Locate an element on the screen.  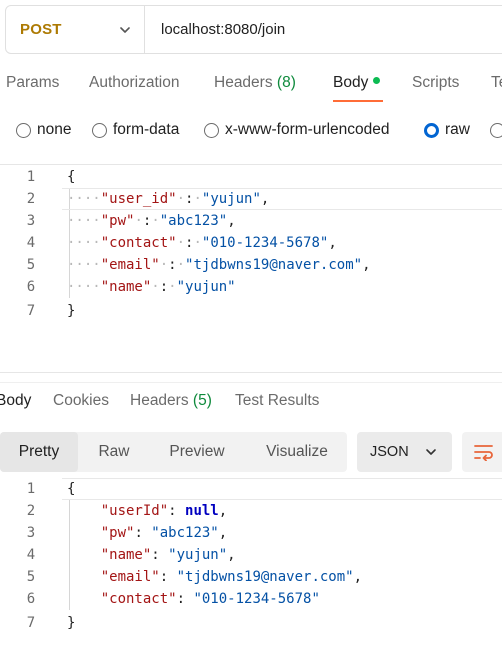
code-text: "pw": "abc123", is located at coordinates (164, 533).